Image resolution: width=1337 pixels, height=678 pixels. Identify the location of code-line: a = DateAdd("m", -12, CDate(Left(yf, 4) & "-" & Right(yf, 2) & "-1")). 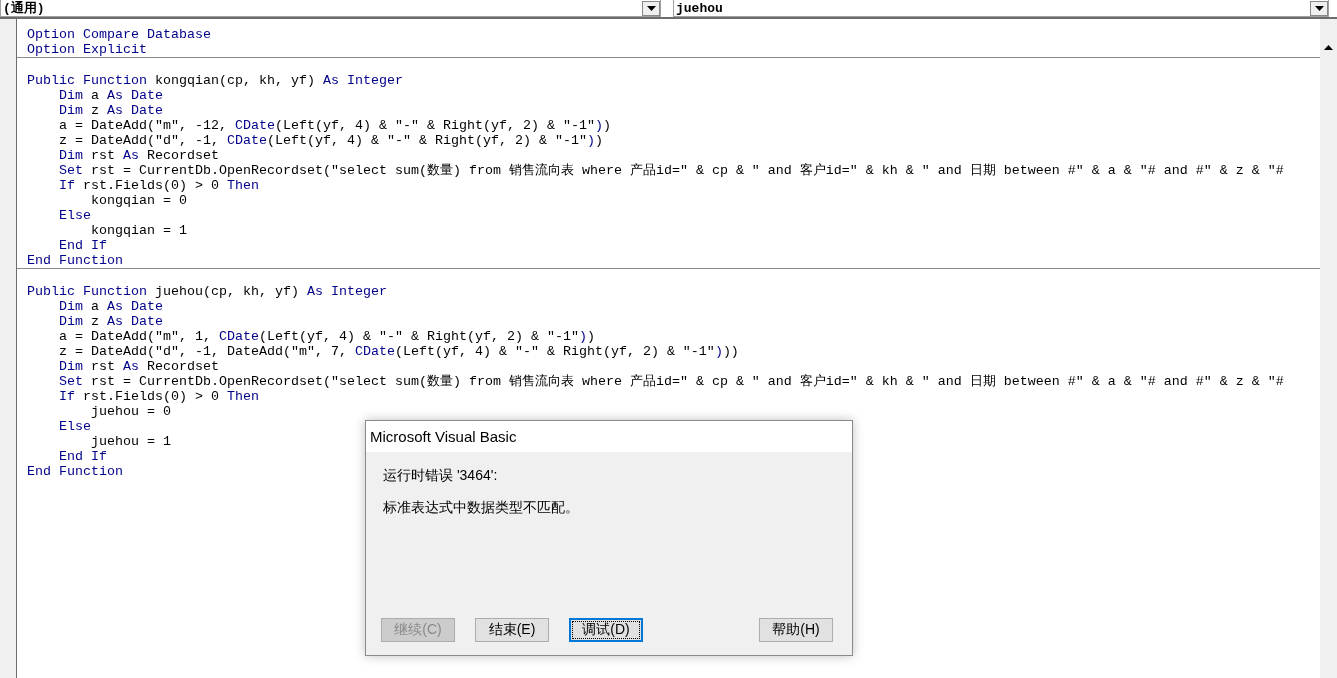
(334, 125).